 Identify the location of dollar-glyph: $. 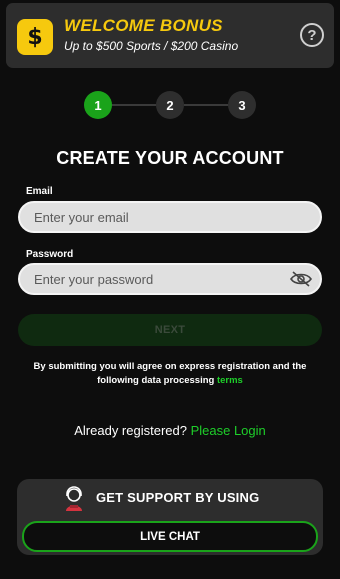
(35, 37).